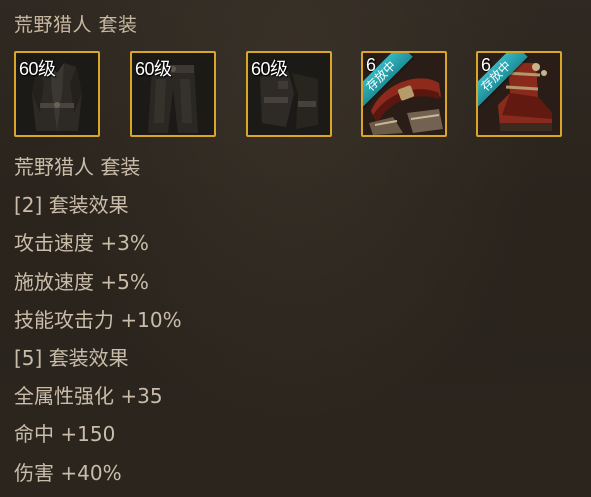 The width and height of the screenshot is (591, 497). Describe the element at coordinates (65, 434) in the screenshot. I see `stat-hit-rate: 命中 +150` at that location.